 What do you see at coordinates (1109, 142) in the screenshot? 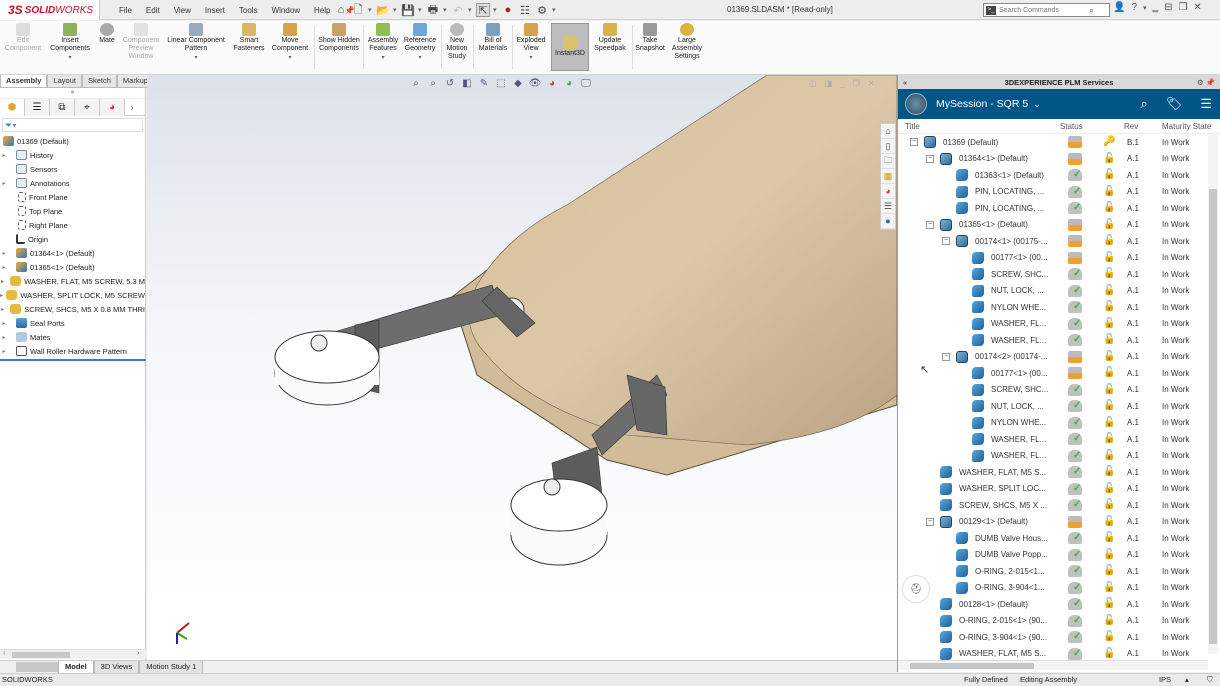
I see `key-icon: 🔑` at bounding box center [1109, 142].